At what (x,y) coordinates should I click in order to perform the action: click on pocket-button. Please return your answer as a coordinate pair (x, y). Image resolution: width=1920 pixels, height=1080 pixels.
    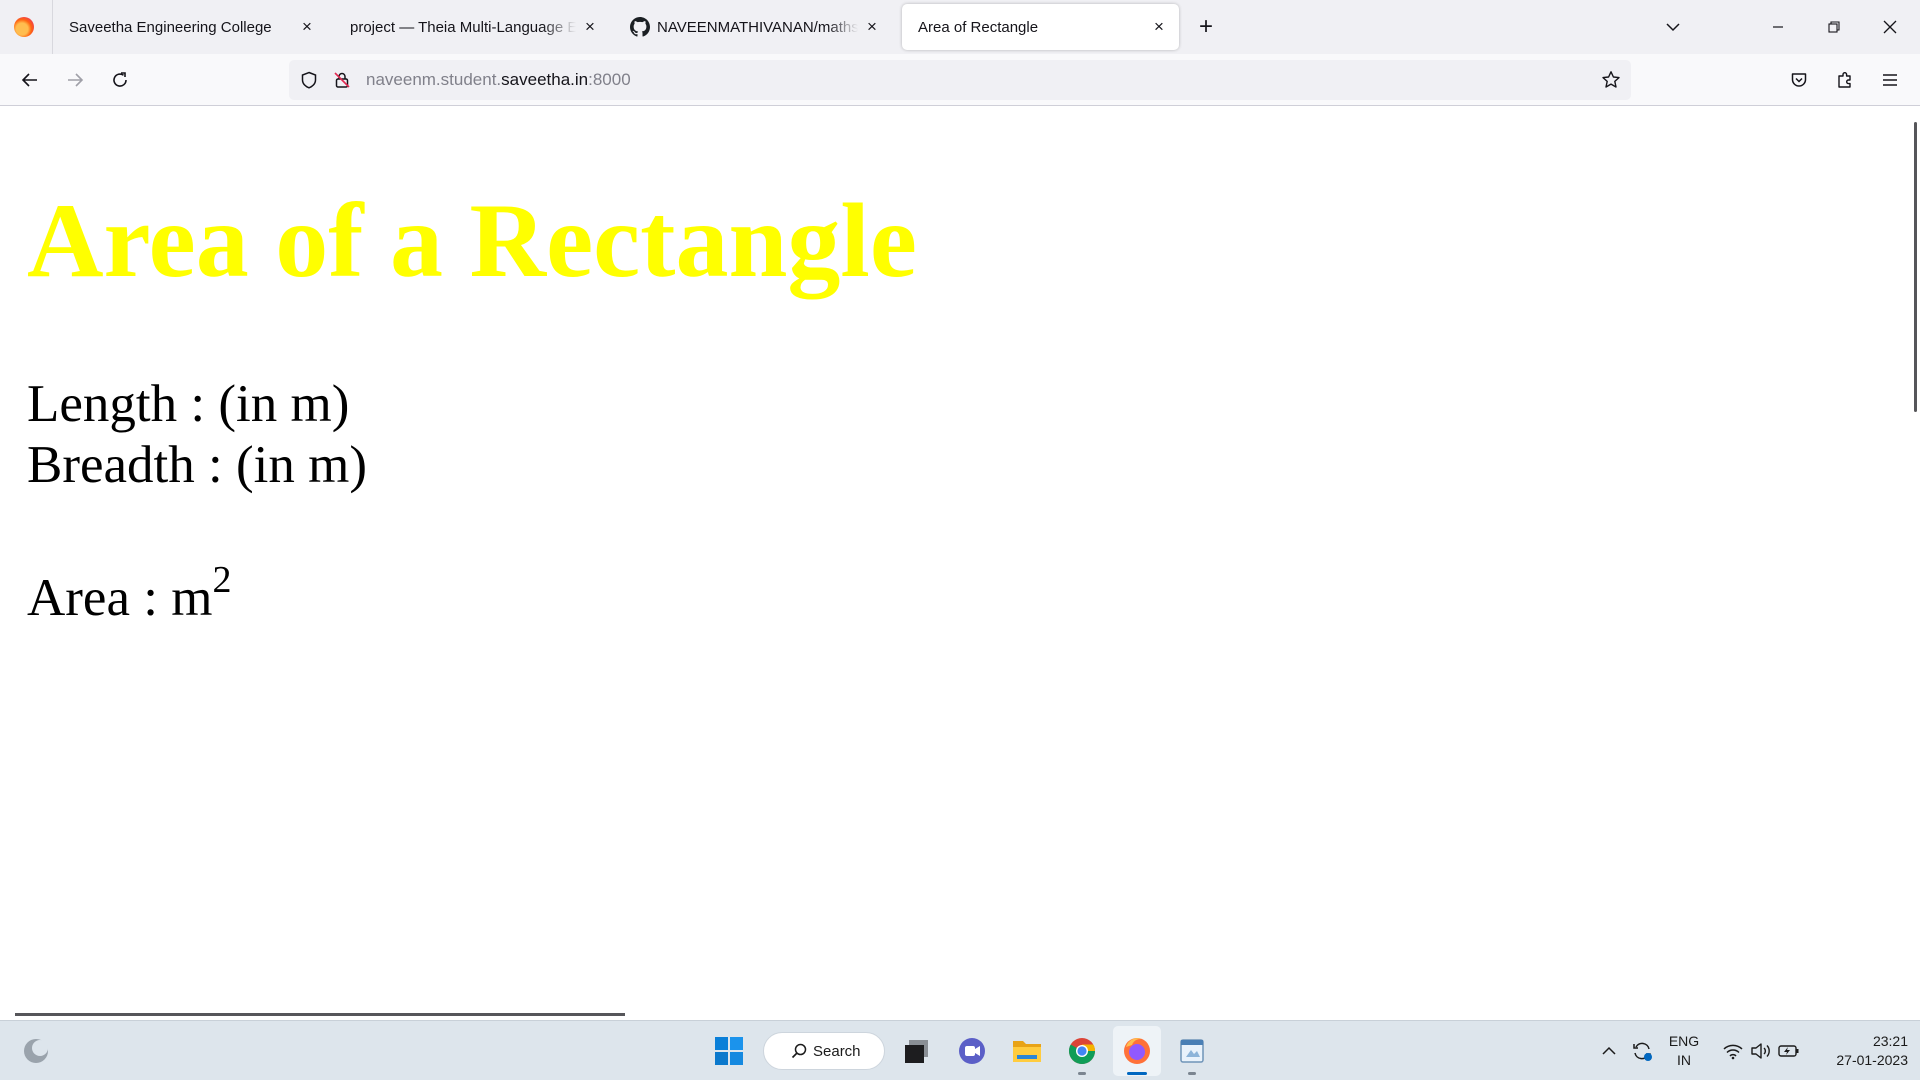
    Looking at the image, I should click on (1799, 80).